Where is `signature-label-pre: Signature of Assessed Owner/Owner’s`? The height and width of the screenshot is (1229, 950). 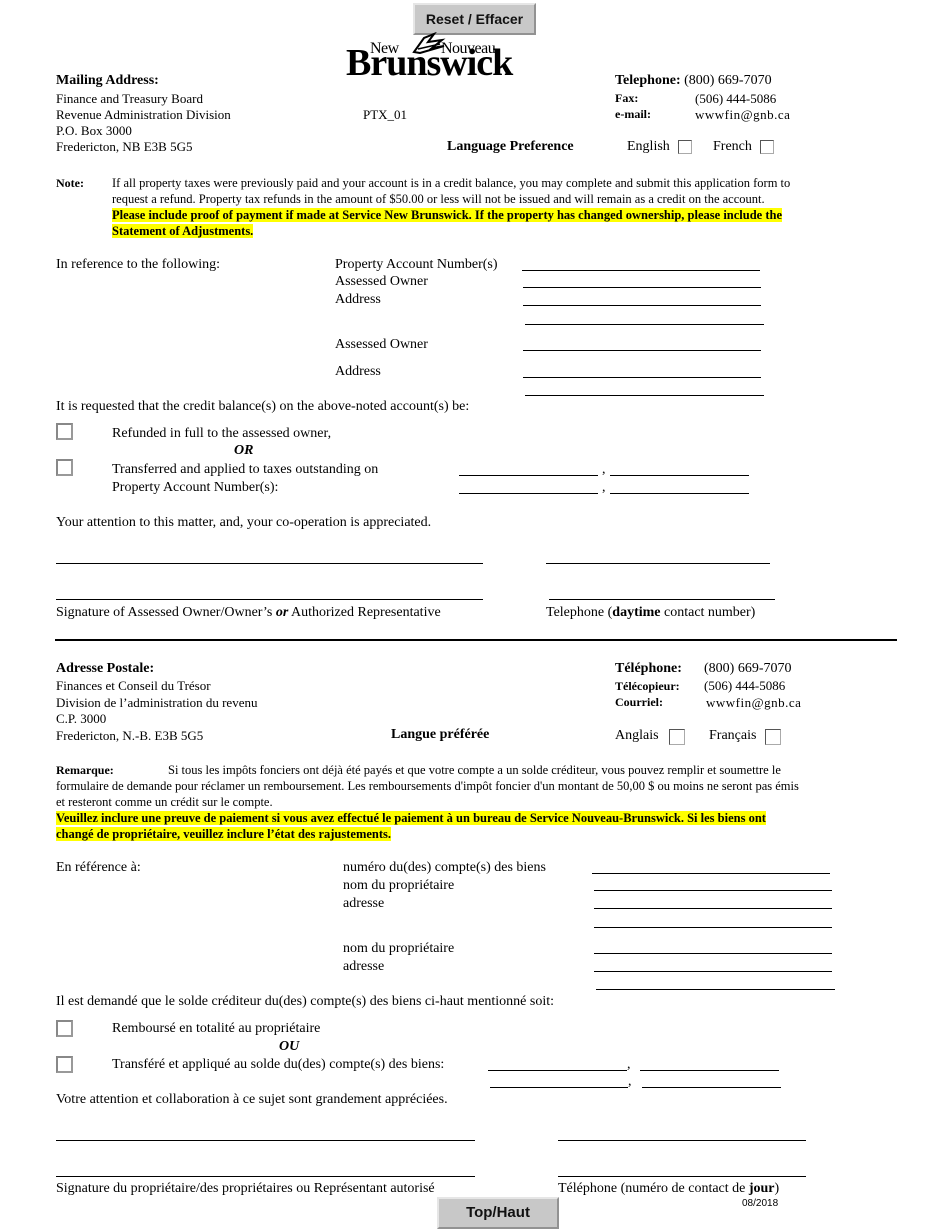 signature-label-pre: Signature of Assessed Owner/Owner’s is located at coordinates (166, 612).